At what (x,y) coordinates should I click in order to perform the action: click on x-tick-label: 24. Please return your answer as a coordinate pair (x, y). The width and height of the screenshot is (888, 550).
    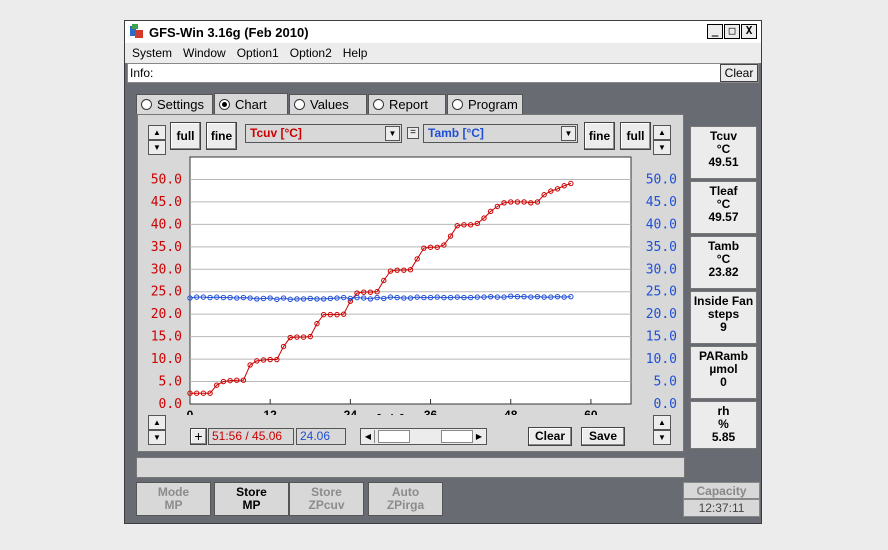
    Looking at the image, I should click on (351, 411).